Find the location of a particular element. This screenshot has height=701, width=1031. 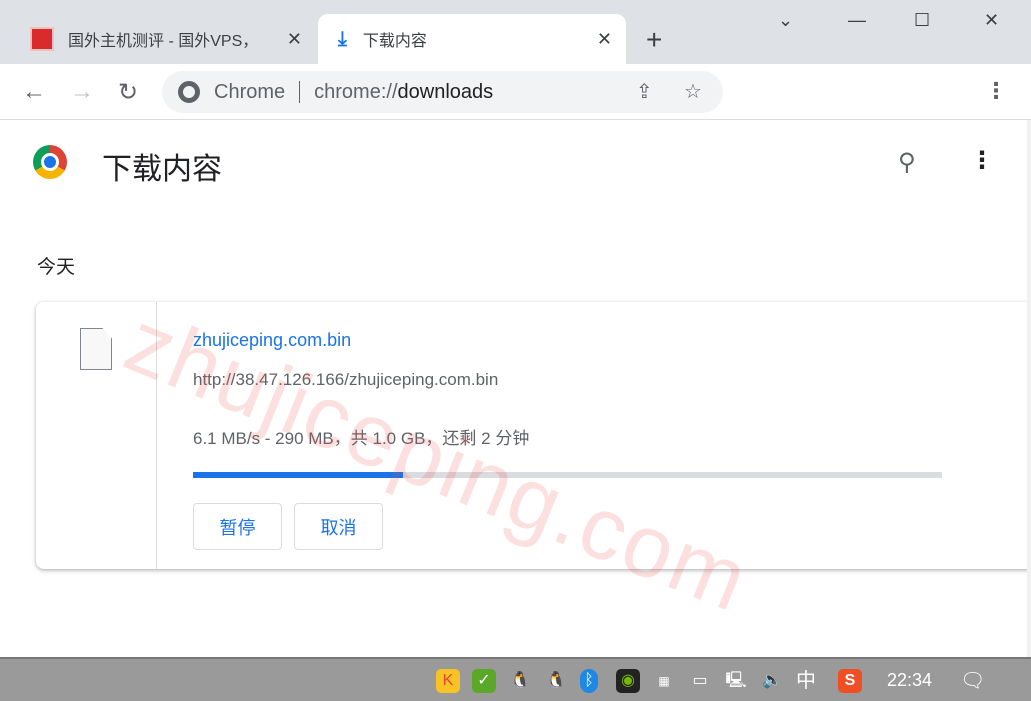

ime-indicator: 中 is located at coordinates (806, 681).